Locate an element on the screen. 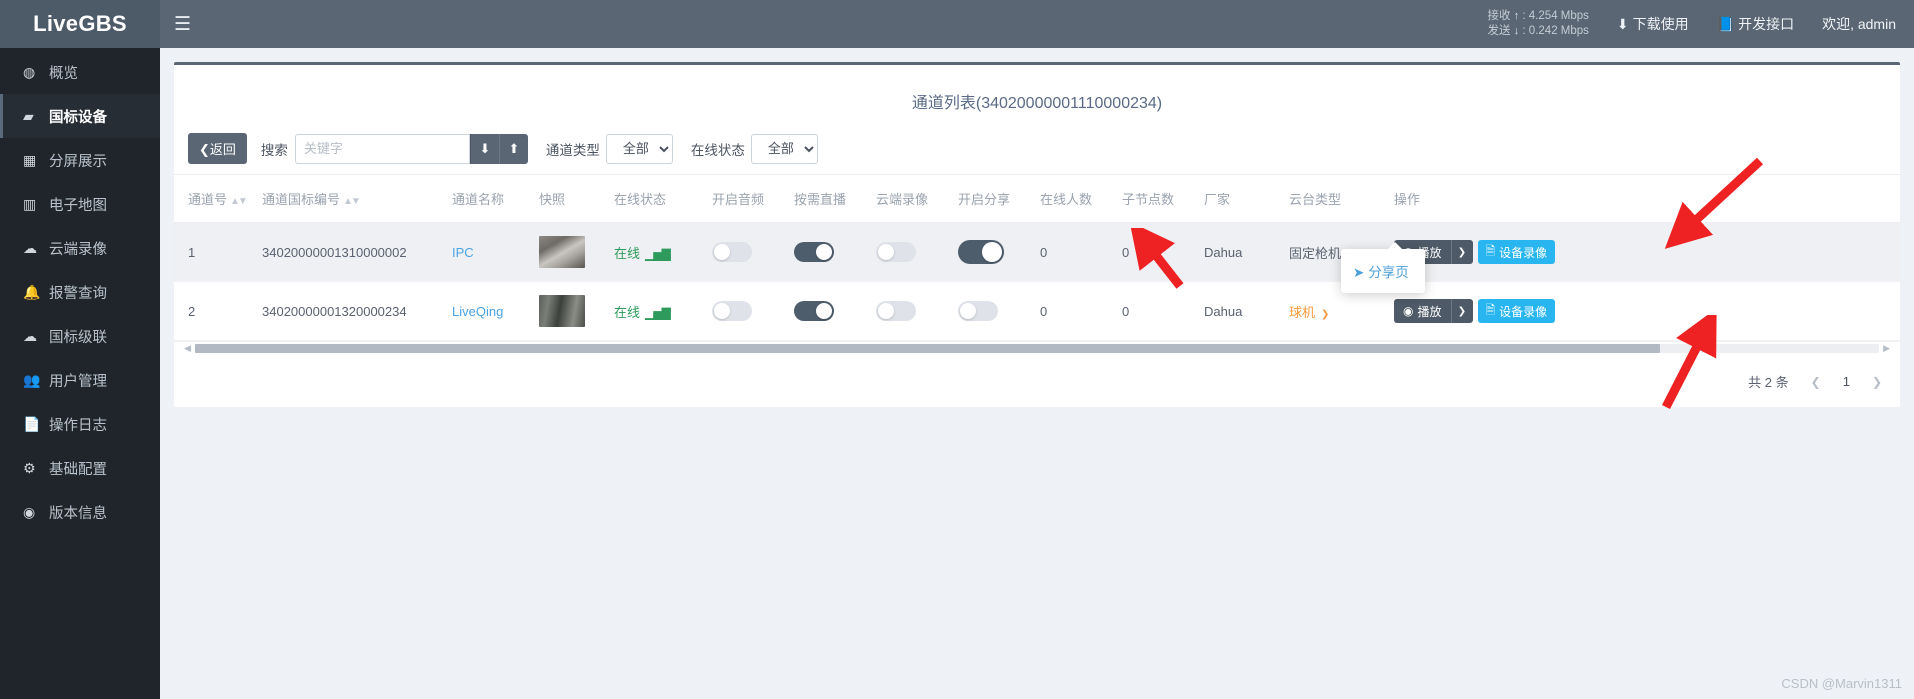 Image resolution: width=1914 pixels, height=699 pixels. online-status-text: 在线 is located at coordinates (627, 312).